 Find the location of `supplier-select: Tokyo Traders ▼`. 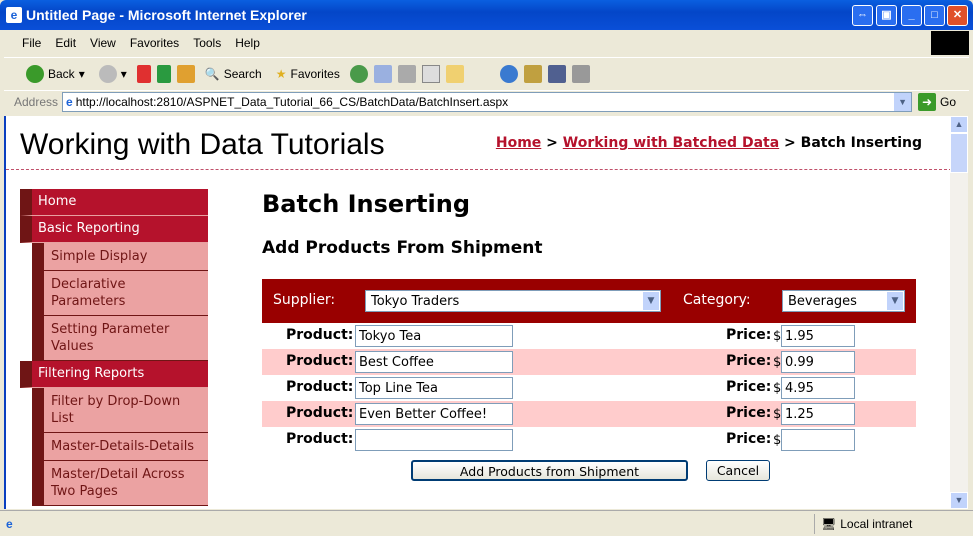

supplier-select: Tokyo Traders ▼ is located at coordinates (513, 301).